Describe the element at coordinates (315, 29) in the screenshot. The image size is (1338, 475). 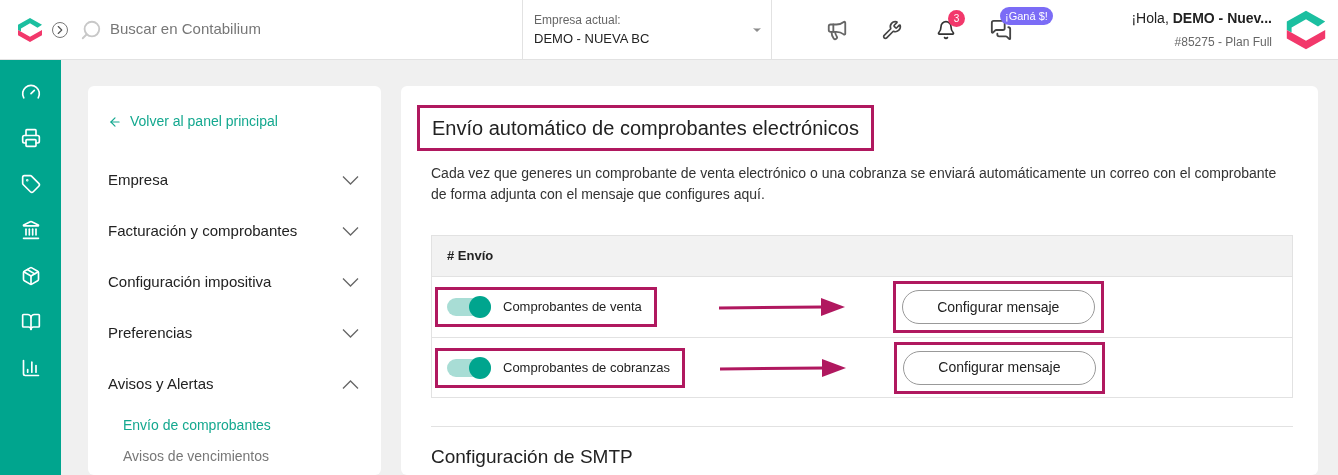
I see `search-field: Buscar en Contabilium` at that location.